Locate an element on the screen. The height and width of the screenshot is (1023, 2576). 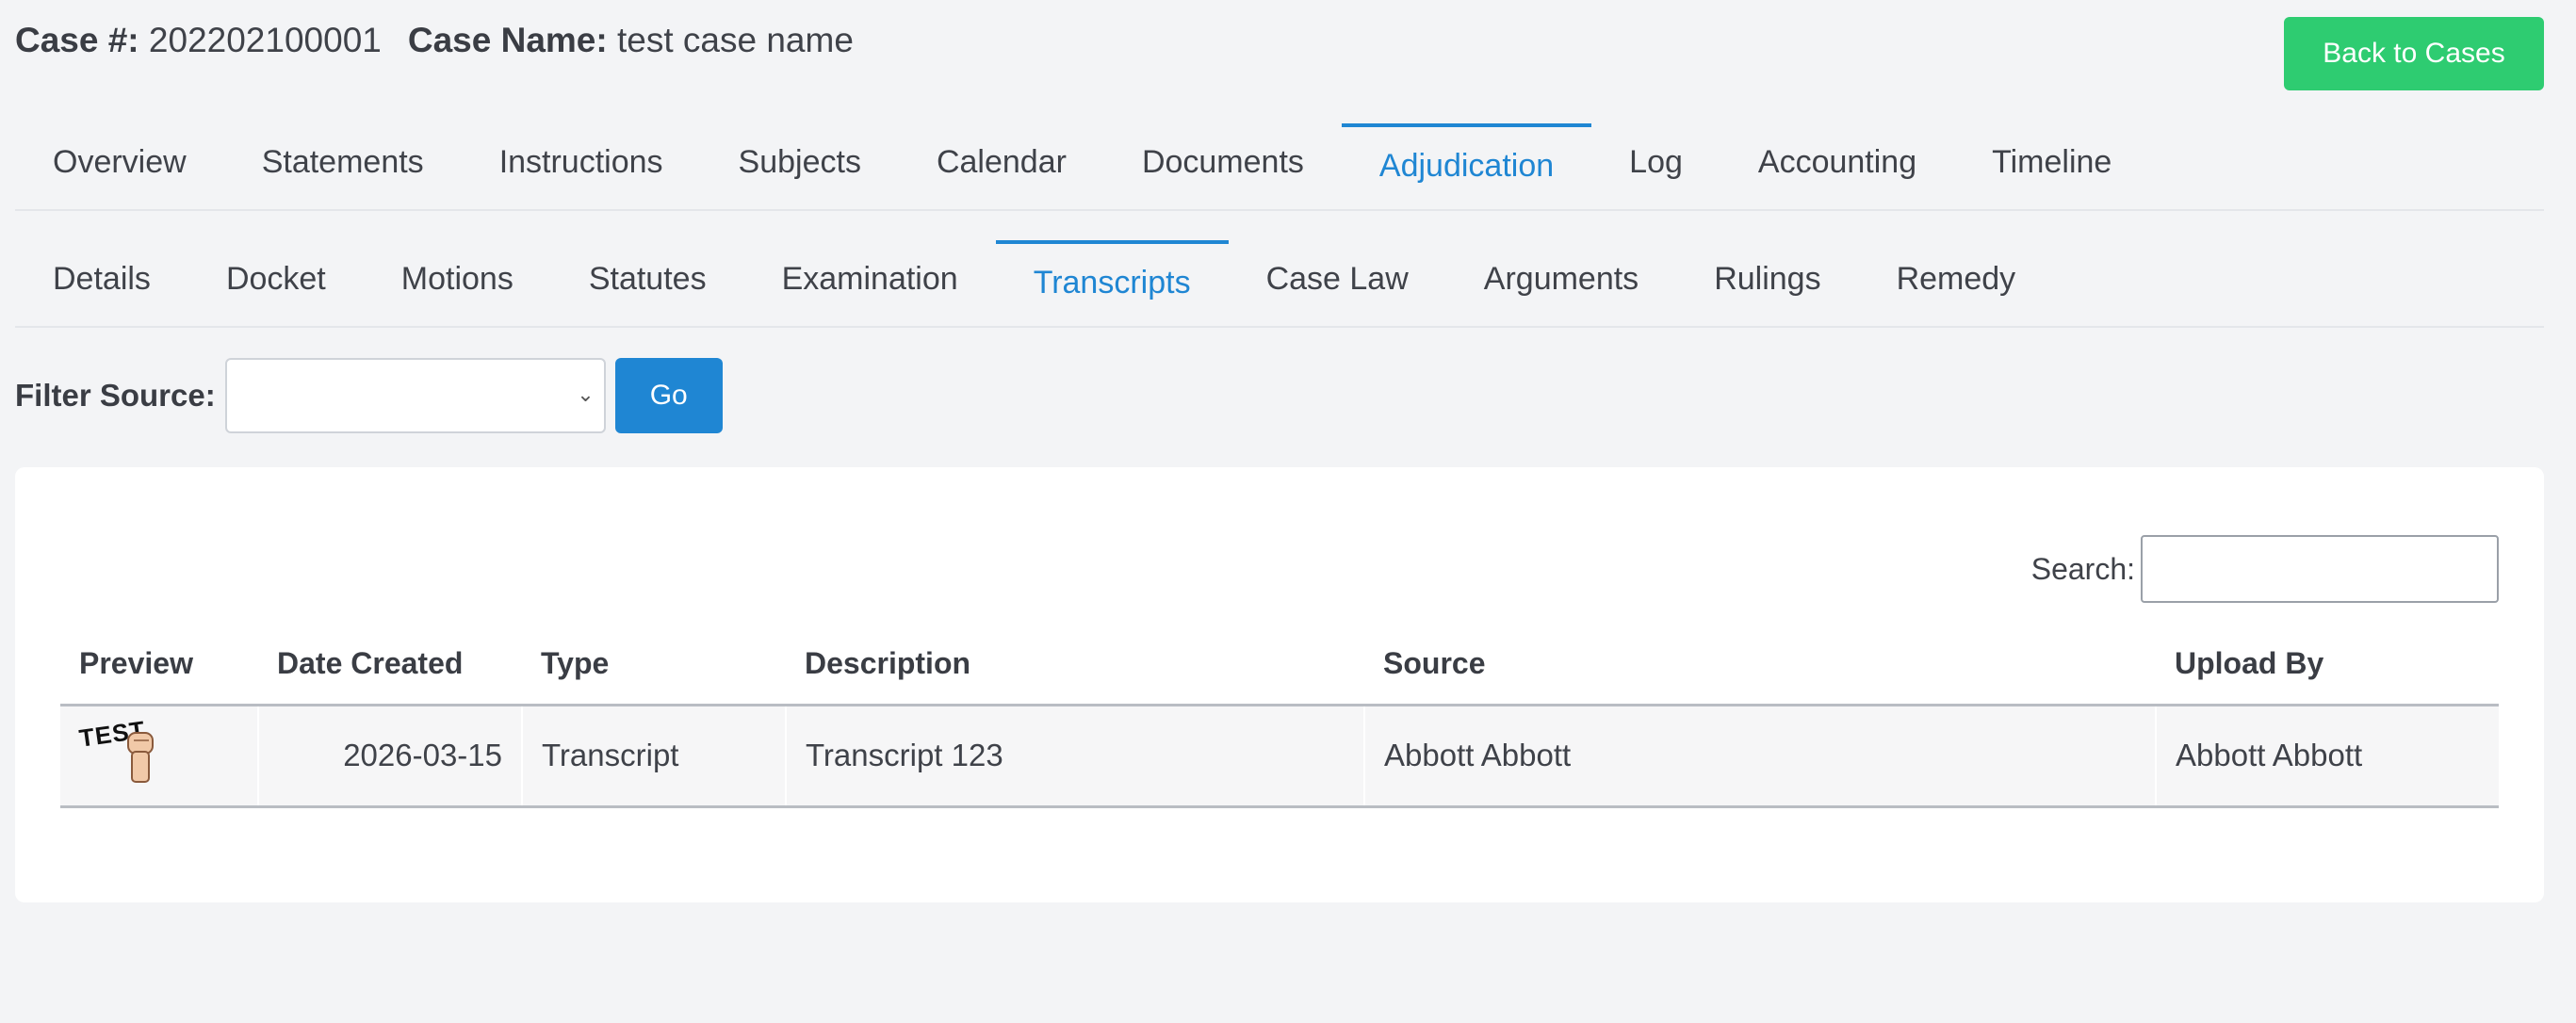
tab-overview: Overview is located at coordinates (119, 176).